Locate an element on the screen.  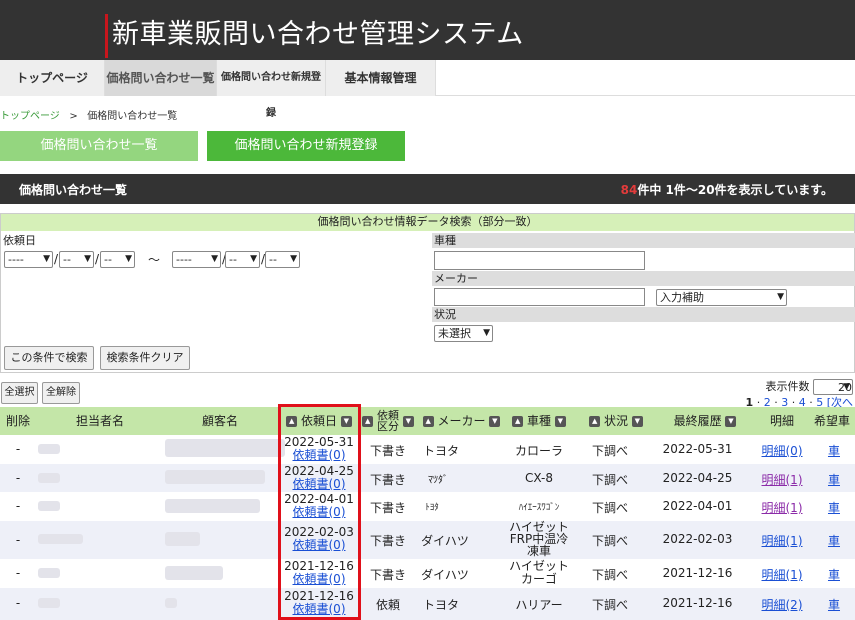
col-type-label: 依頼区分 is located at coordinates (388, 421).